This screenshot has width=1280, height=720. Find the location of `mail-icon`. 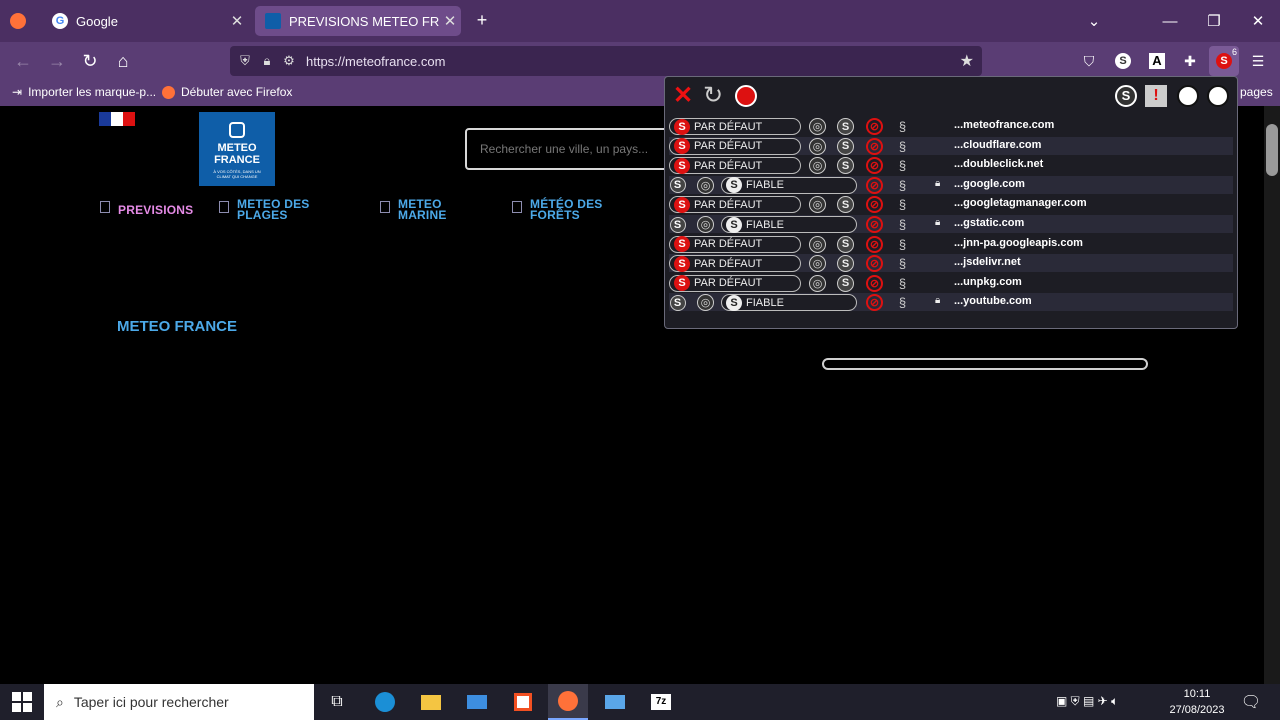

mail-icon is located at coordinates (477, 702).